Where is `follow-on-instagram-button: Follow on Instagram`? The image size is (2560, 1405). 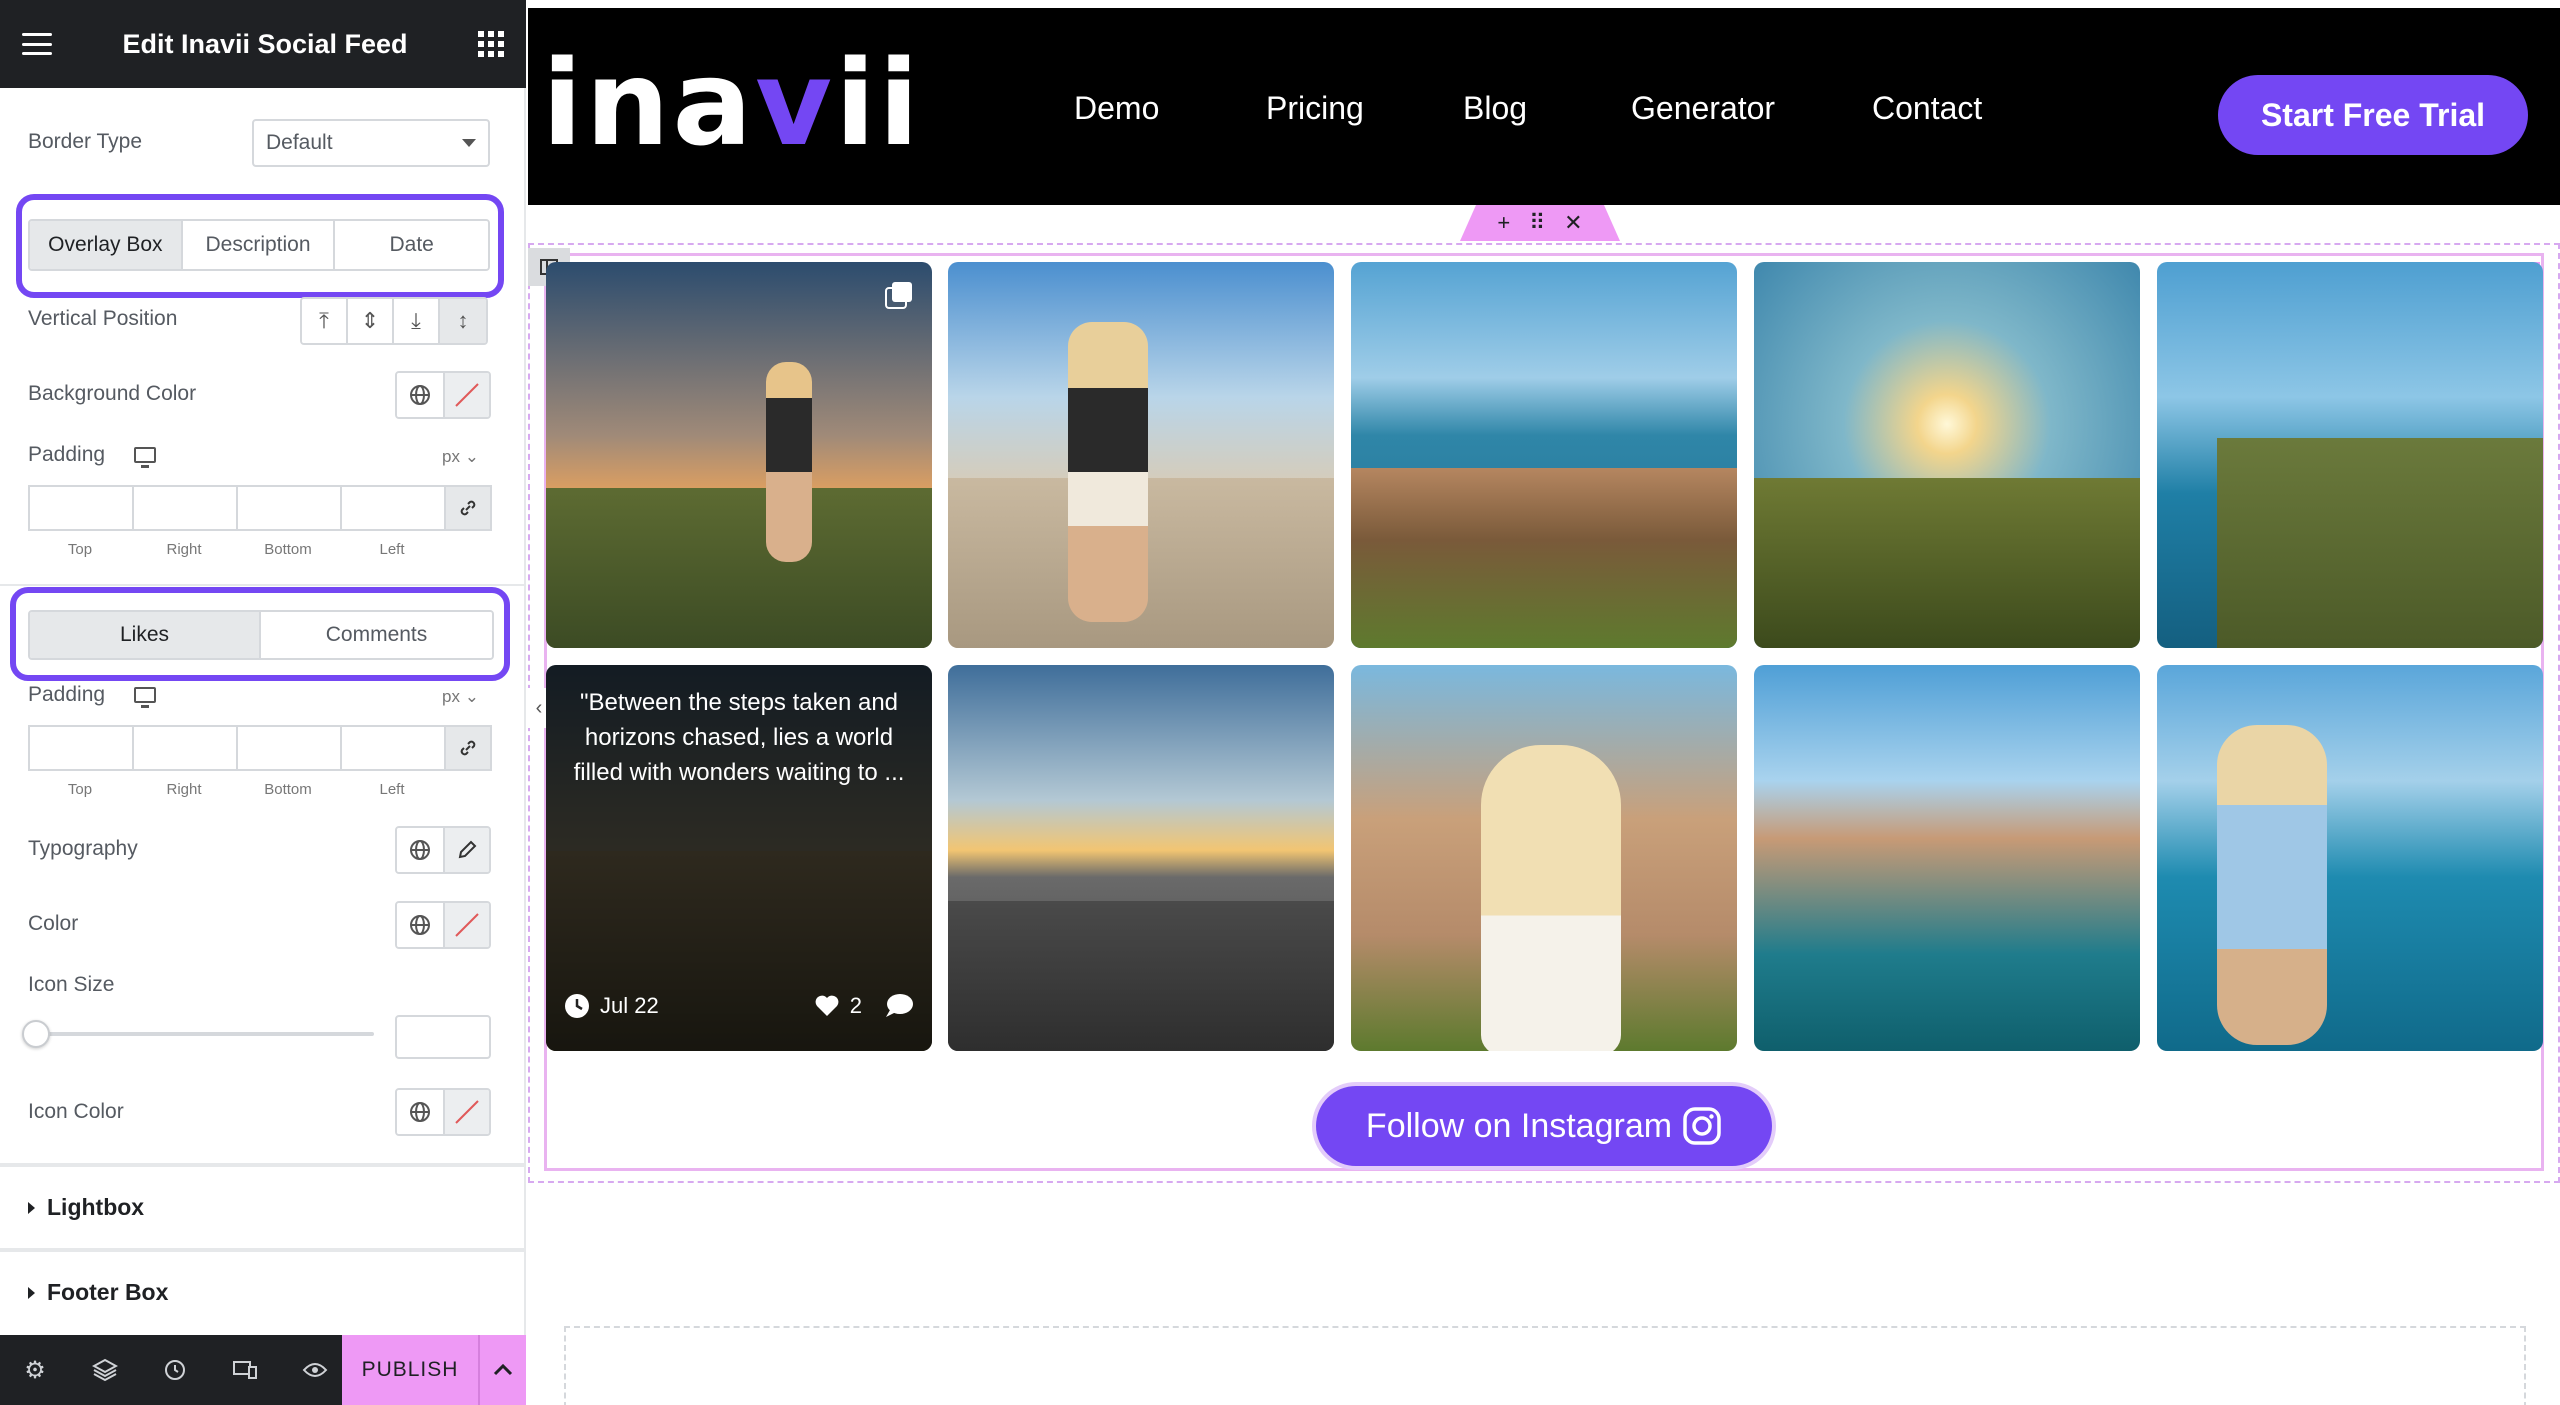
follow-on-instagram-button: Follow on Instagram is located at coordinates (1544, 1126).